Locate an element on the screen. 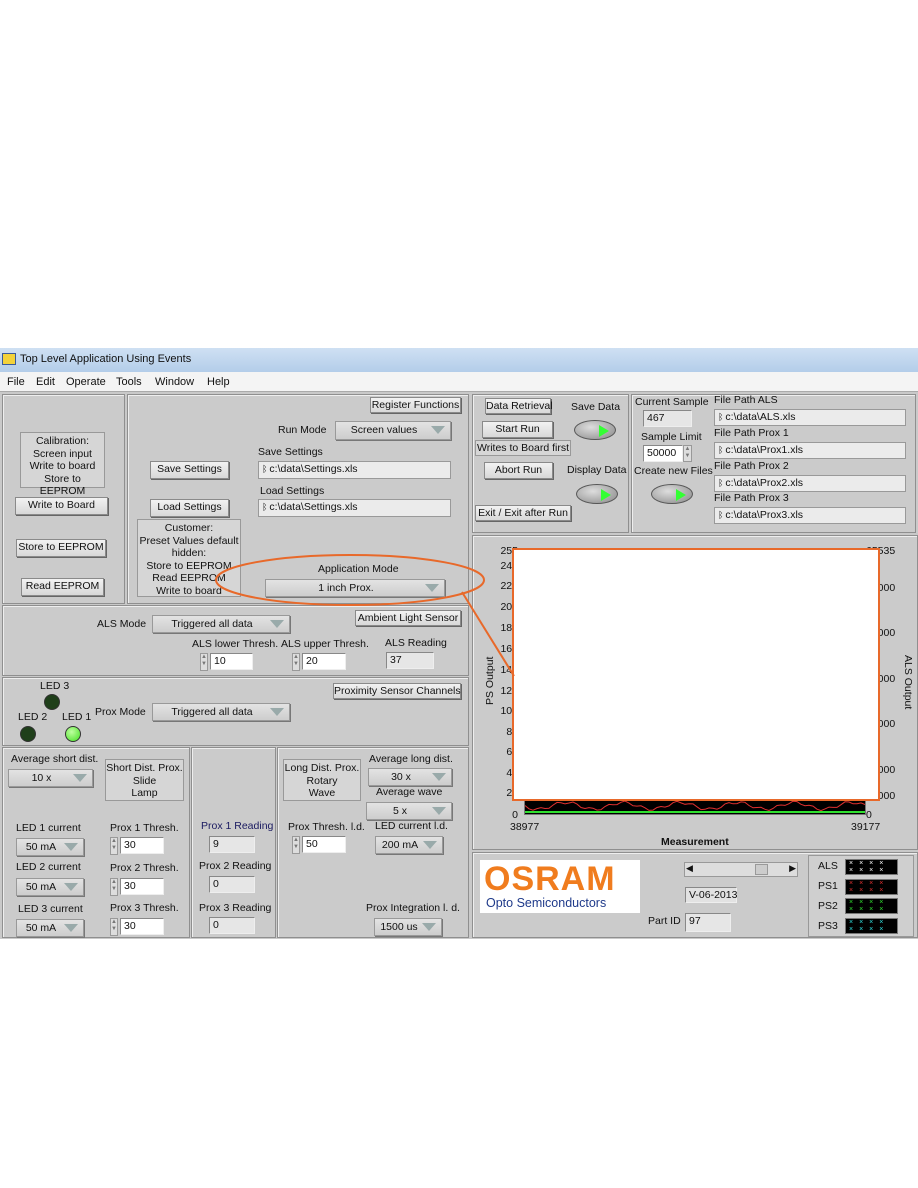  scroll-left-icon: ◀ is located at coordinates (689, 868).